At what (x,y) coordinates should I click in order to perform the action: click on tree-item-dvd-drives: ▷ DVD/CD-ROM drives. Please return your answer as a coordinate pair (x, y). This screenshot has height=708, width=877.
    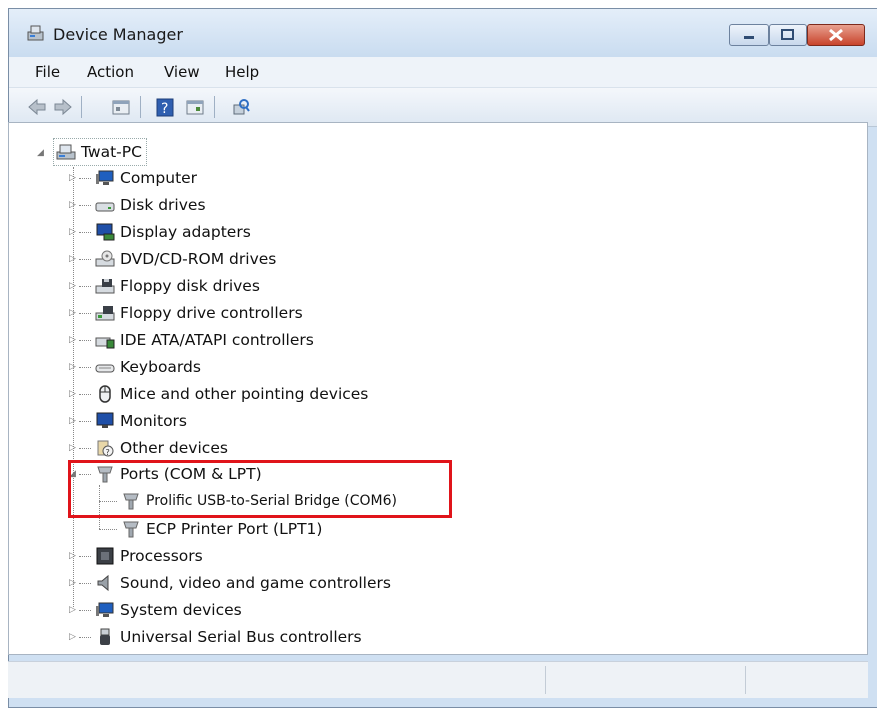
    Looking at the image, I should click on (172, 259).